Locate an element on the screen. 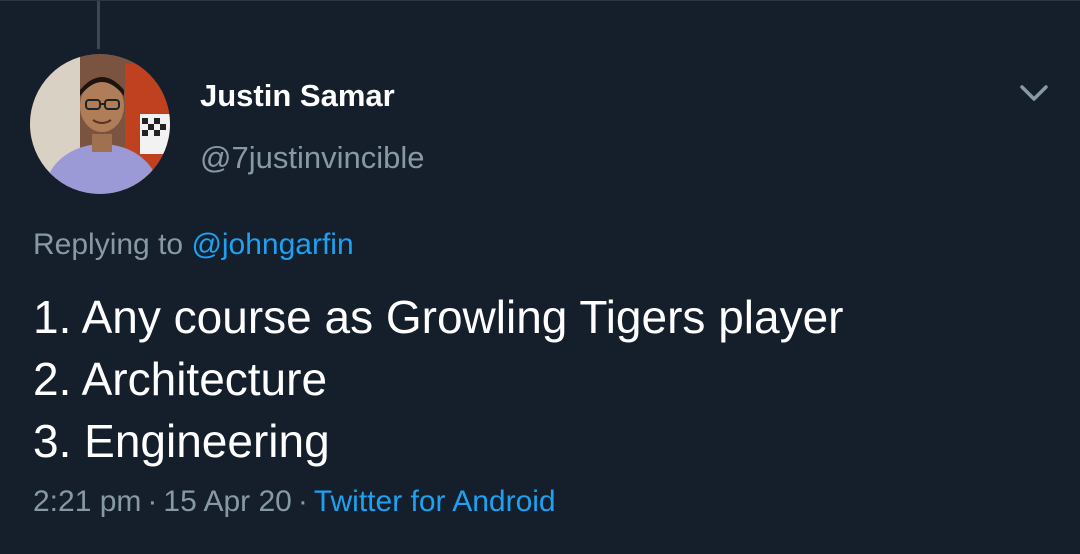 The height and width of the screenshot is (554, 1080). chevron-down-icon is located at coordinates (1034, 93).